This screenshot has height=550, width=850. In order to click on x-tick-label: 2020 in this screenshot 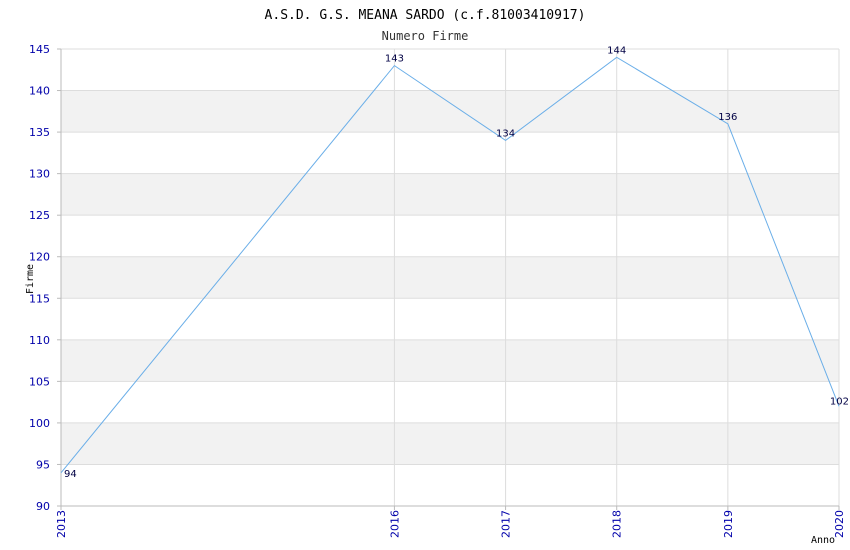, I will do `click(839, 524)`.